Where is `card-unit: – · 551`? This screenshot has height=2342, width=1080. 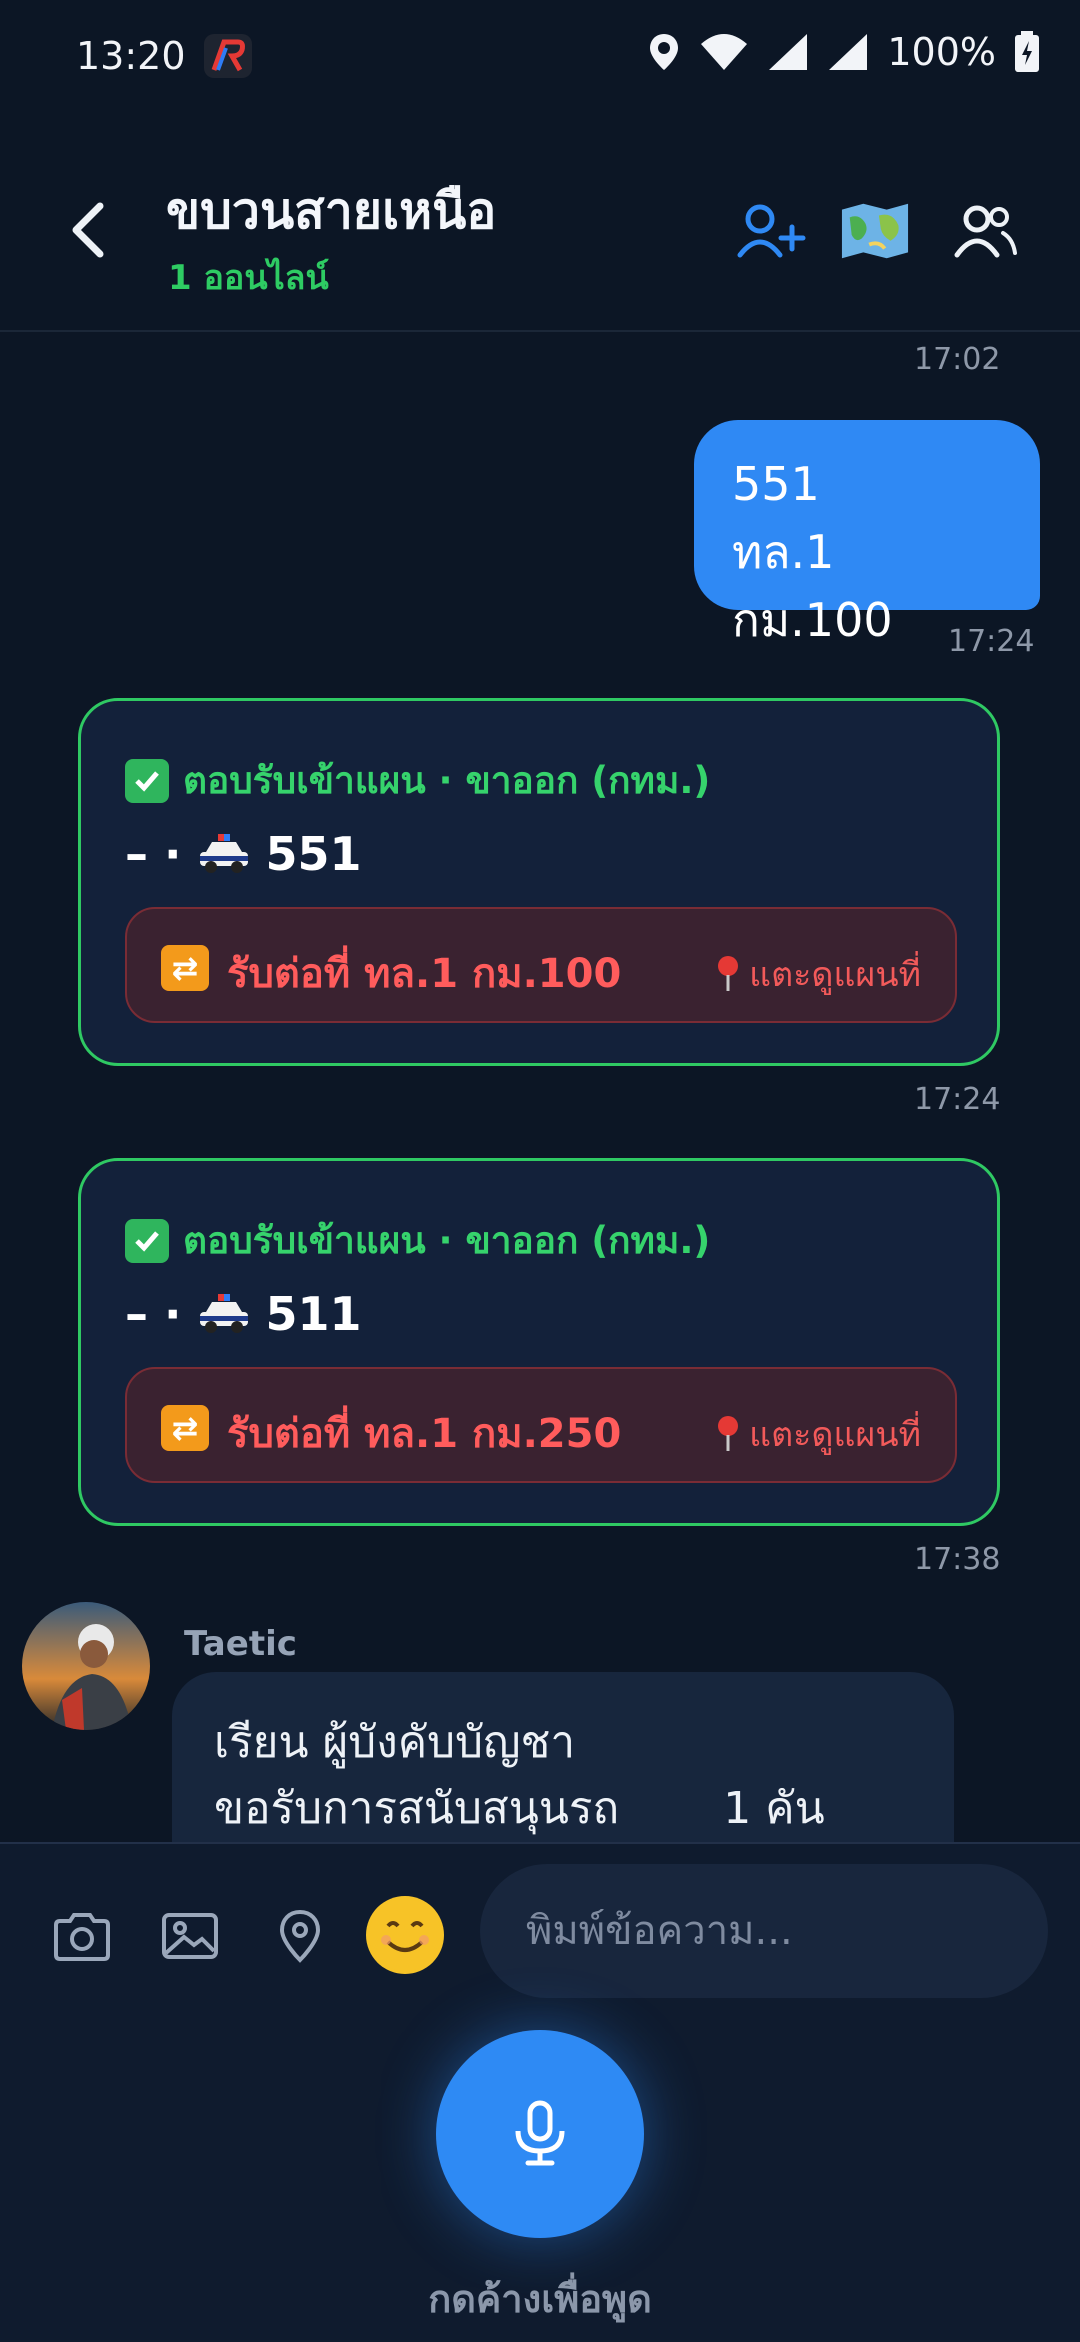
card-unit: – · 551 is located at coordinates (243, 854).